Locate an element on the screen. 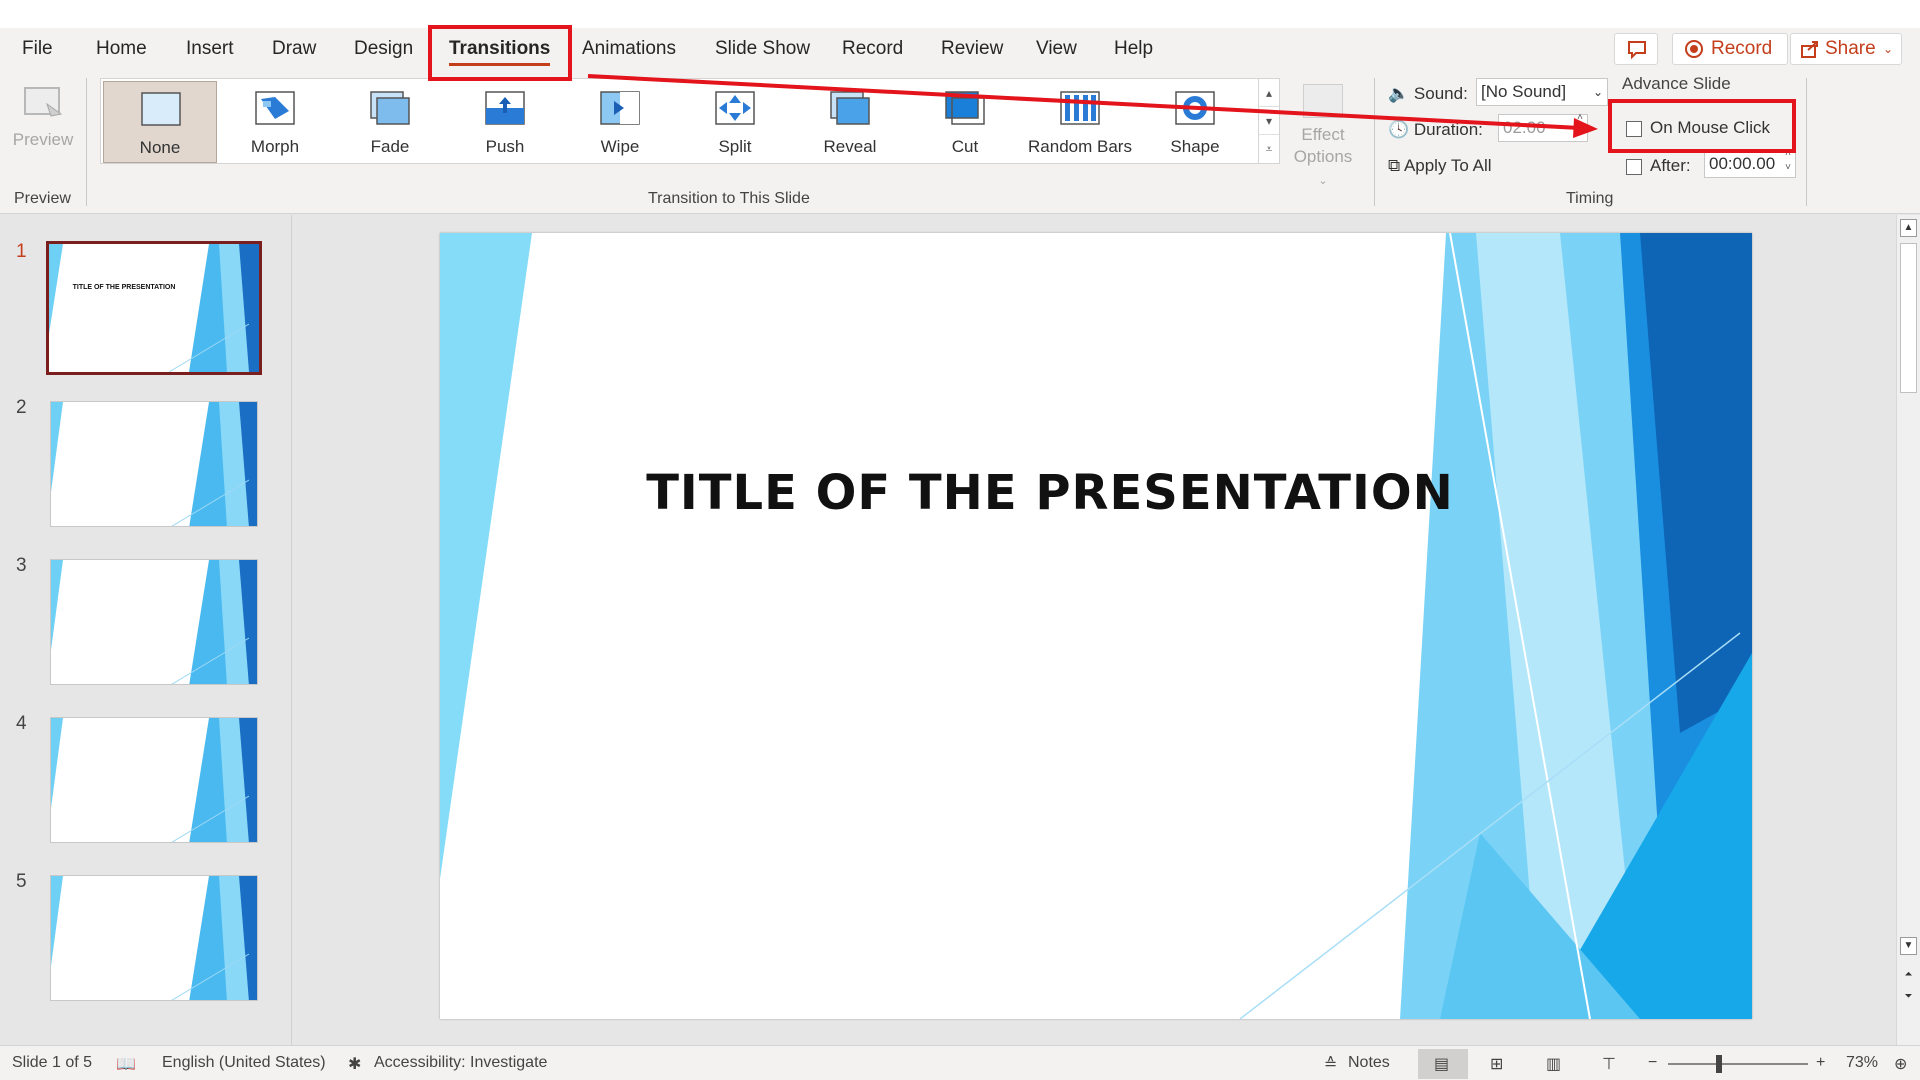  notes-button: Notes is located at coordinates (1369, 1063).